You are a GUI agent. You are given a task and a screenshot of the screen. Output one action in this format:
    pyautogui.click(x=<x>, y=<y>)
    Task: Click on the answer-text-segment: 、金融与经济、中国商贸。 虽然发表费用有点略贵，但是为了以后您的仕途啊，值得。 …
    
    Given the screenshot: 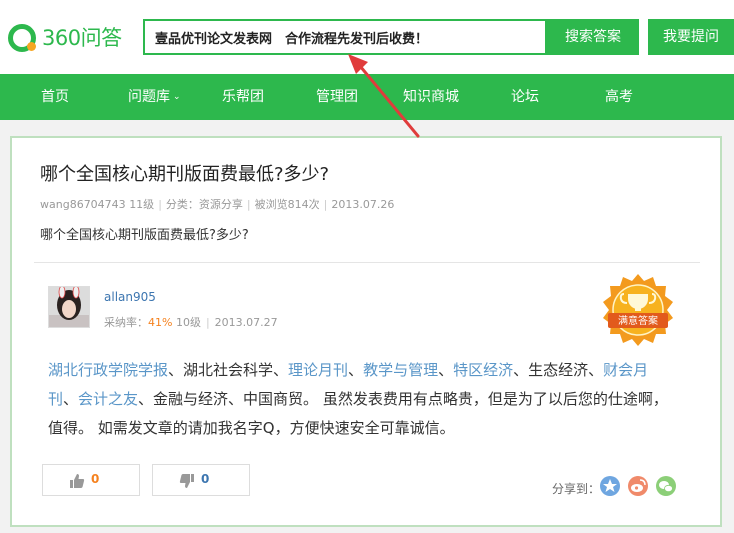 What is the action you would take?
    pyautogui.click(x=358, y=413)
    